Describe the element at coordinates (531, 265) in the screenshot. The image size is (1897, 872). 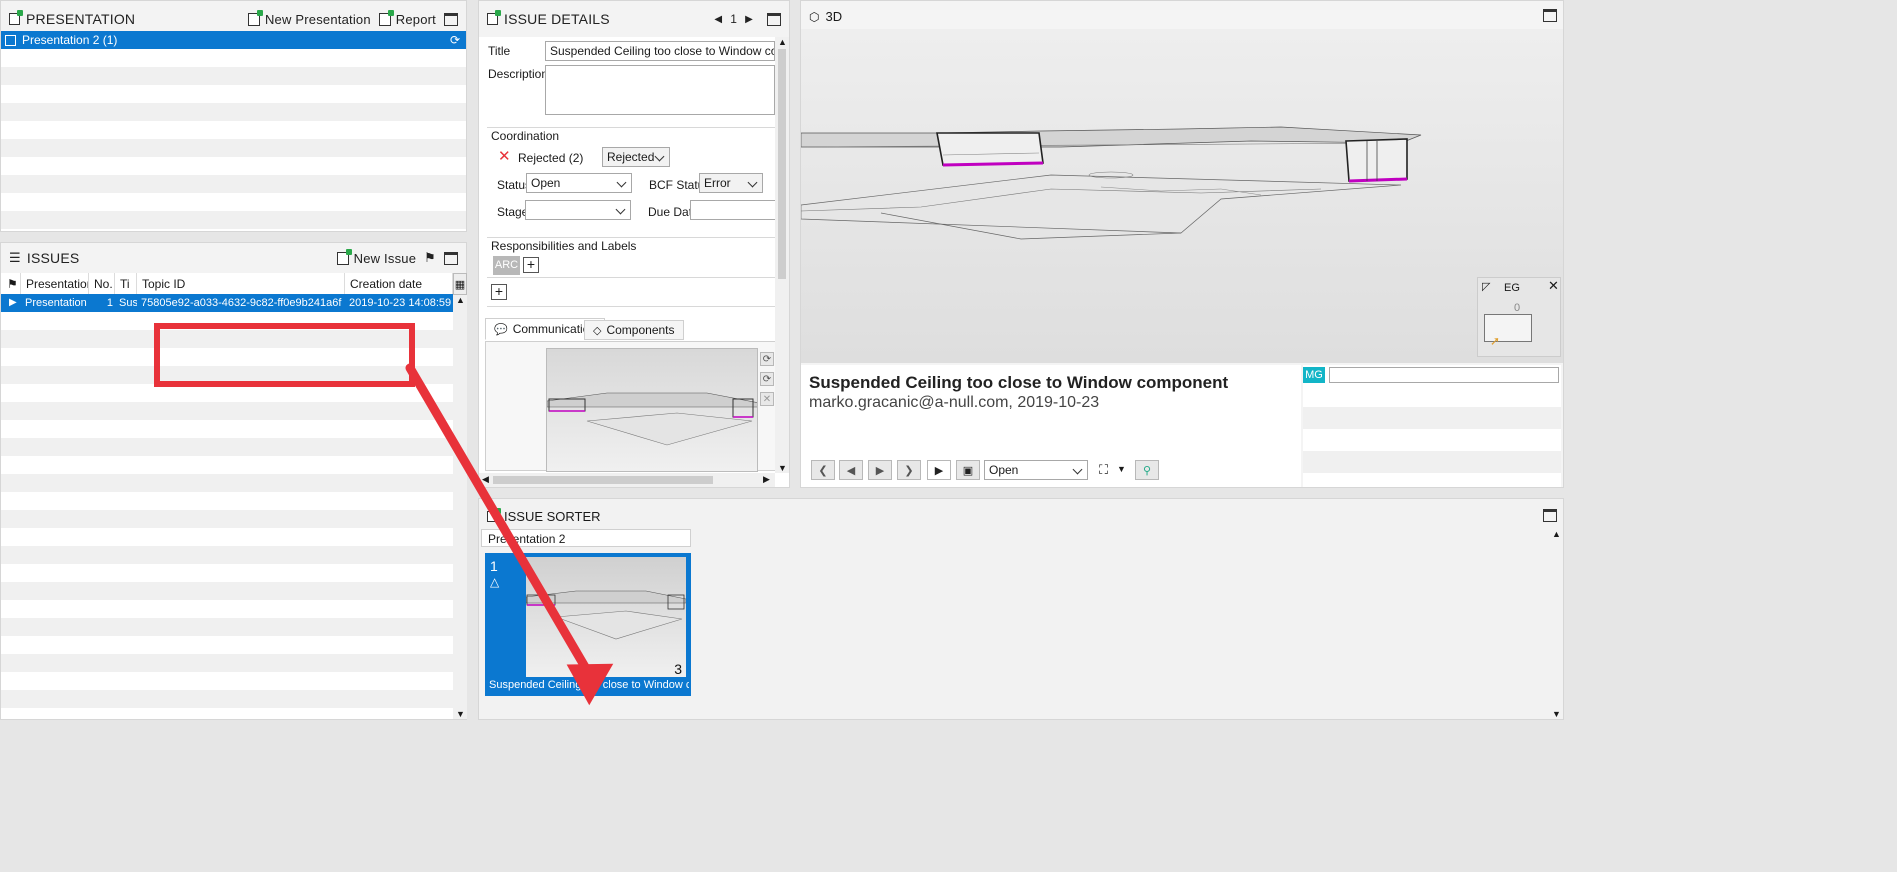
I see `add-responsibility-button: +` at that location.